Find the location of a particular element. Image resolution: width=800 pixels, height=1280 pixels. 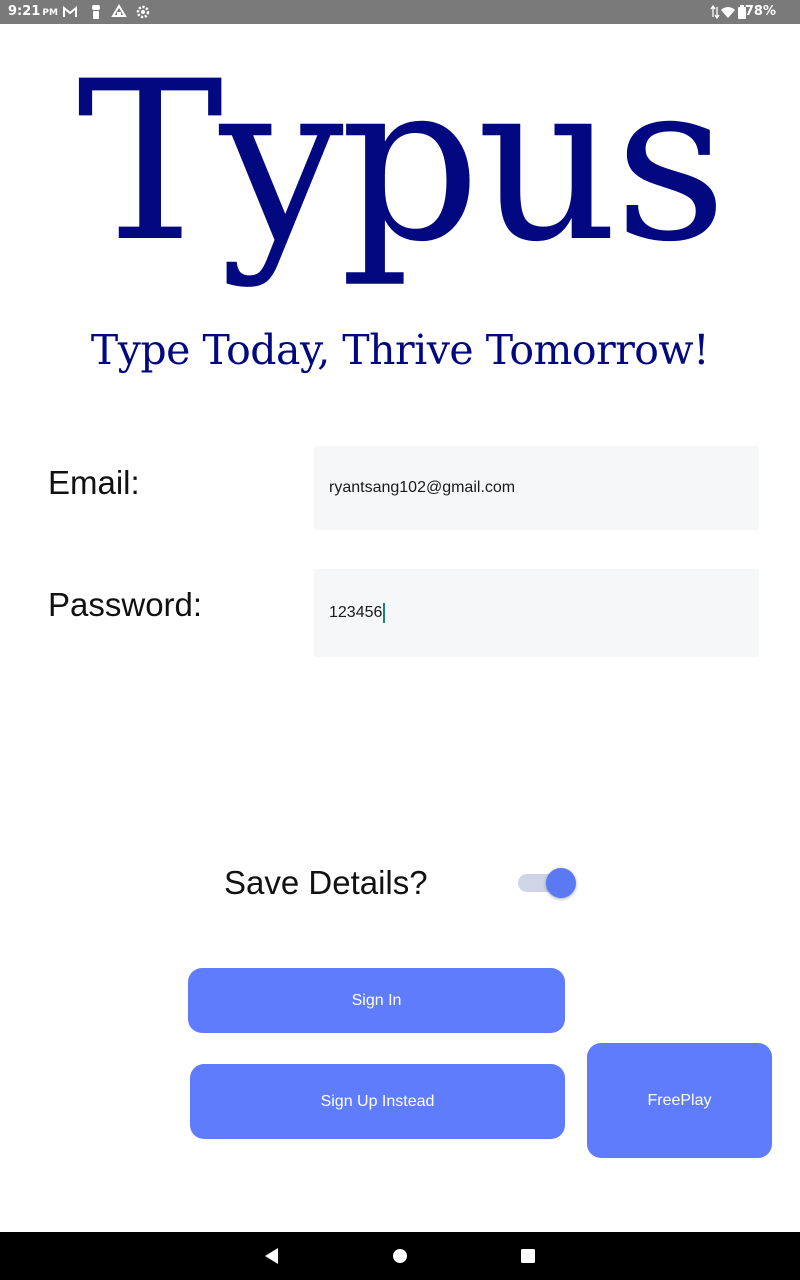

navigation-bar is located at coordinates (400, 1256).